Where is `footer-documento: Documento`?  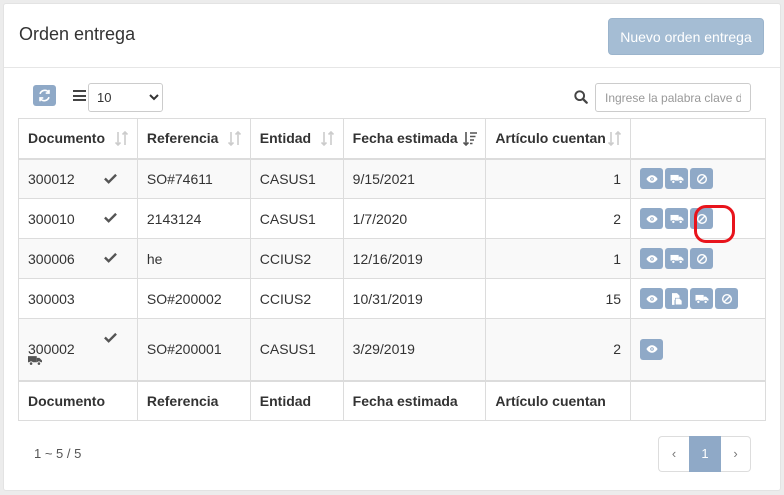 footer-documento: Documento is located at coordinates (78, 400).